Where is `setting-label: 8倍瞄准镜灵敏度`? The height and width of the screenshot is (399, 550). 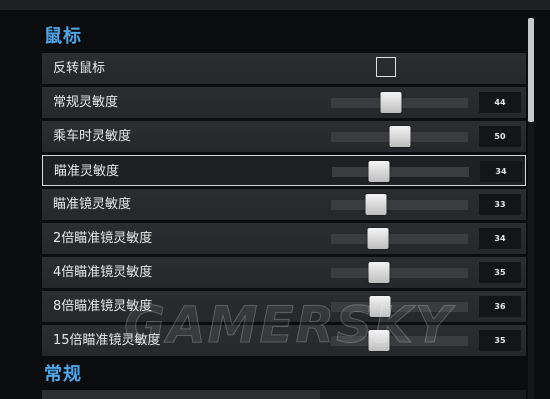 setting-label: 8倍瞄准镜灵敏度 is located at coordinates (103, 306).